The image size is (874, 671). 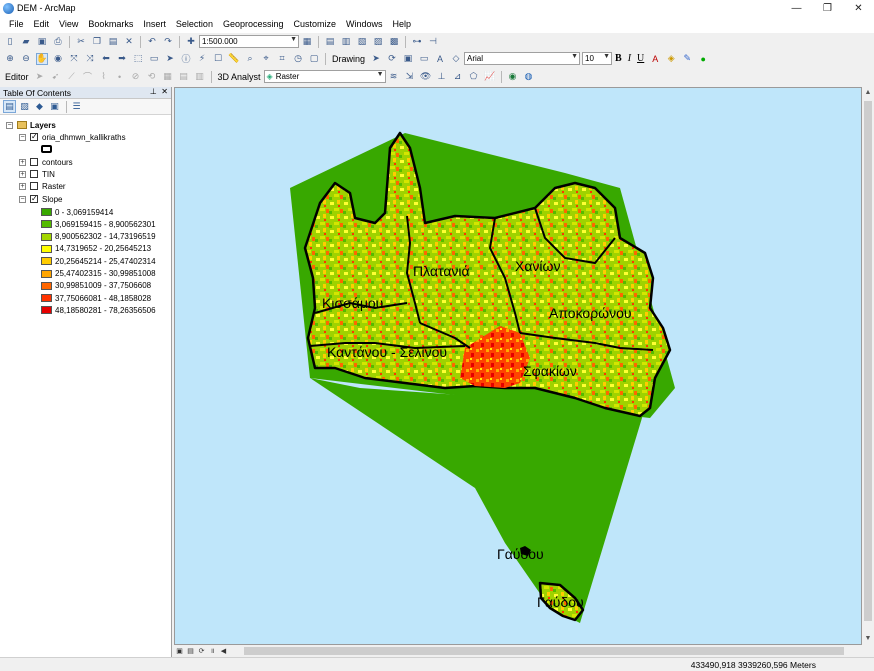 What do you see at coordinates (72, 77) in the screenshot?
I see `straight-segment-icon: ⟋` at bounding box center [72, 77].